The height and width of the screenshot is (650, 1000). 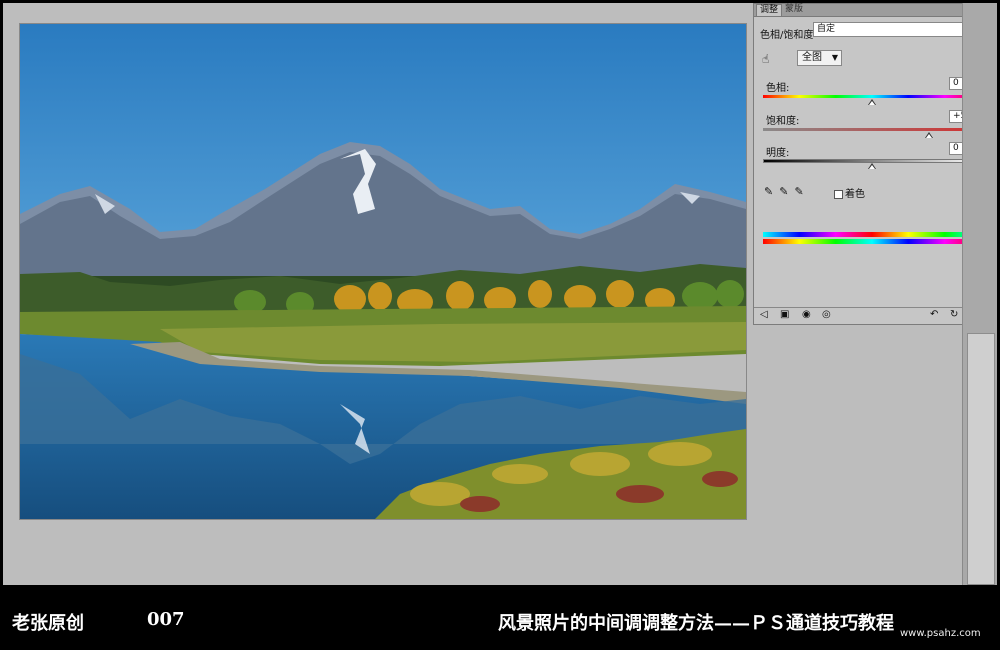 What do you see at coordinates (787, 35) in the screenshot?
I see `adjustment-type-label: 色相/饱和度` at bounding box center [787, 35].